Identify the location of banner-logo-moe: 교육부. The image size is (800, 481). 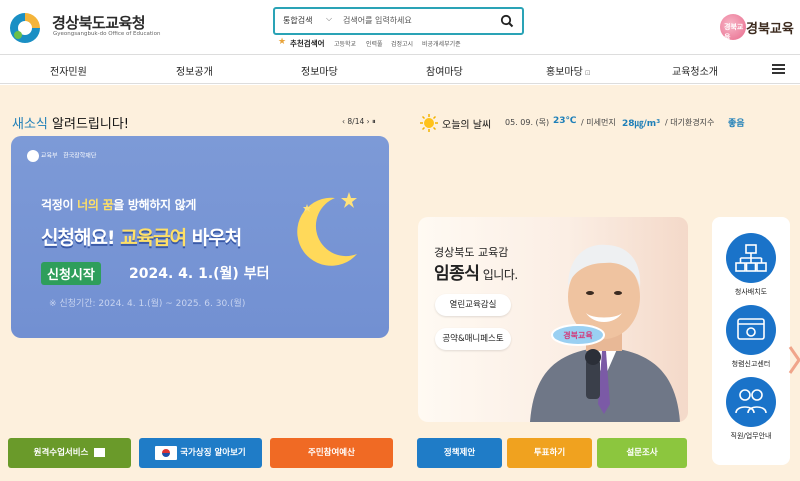
(49, 156).